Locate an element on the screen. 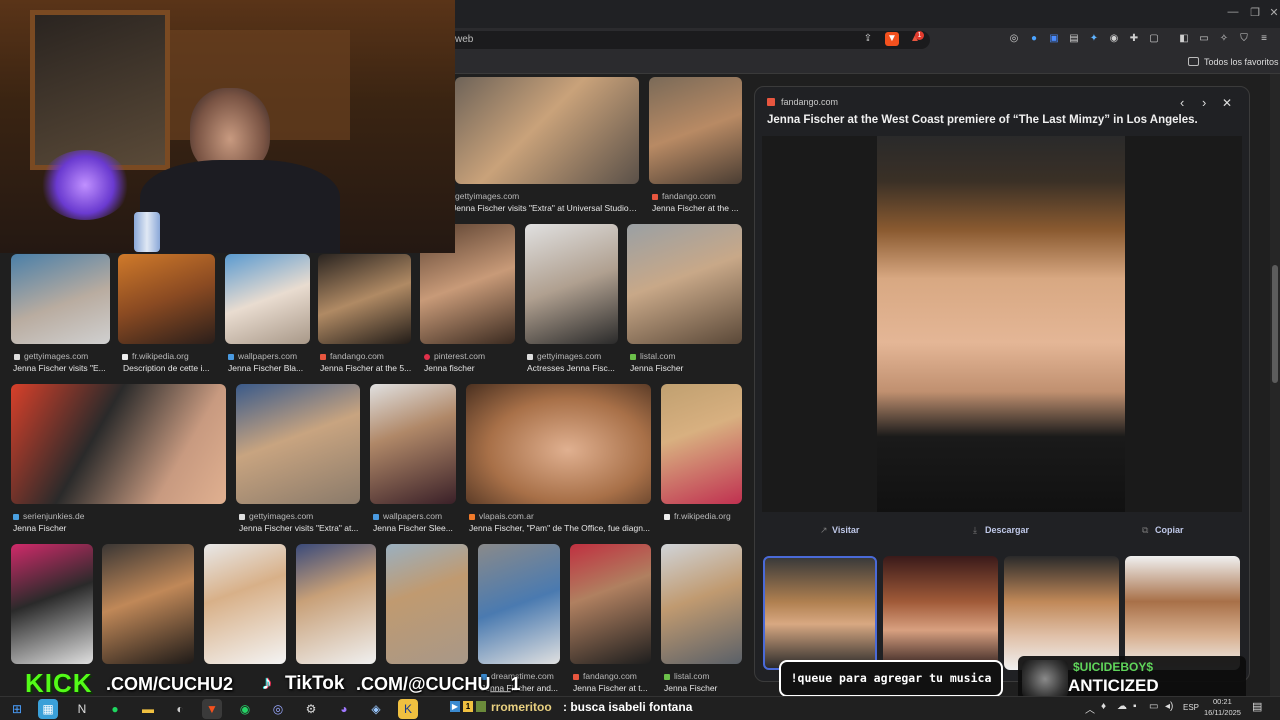 The width and height of the screenshot is (1280, 720). vpn-icon: ⛉ is located at coordinates (1244, 39).